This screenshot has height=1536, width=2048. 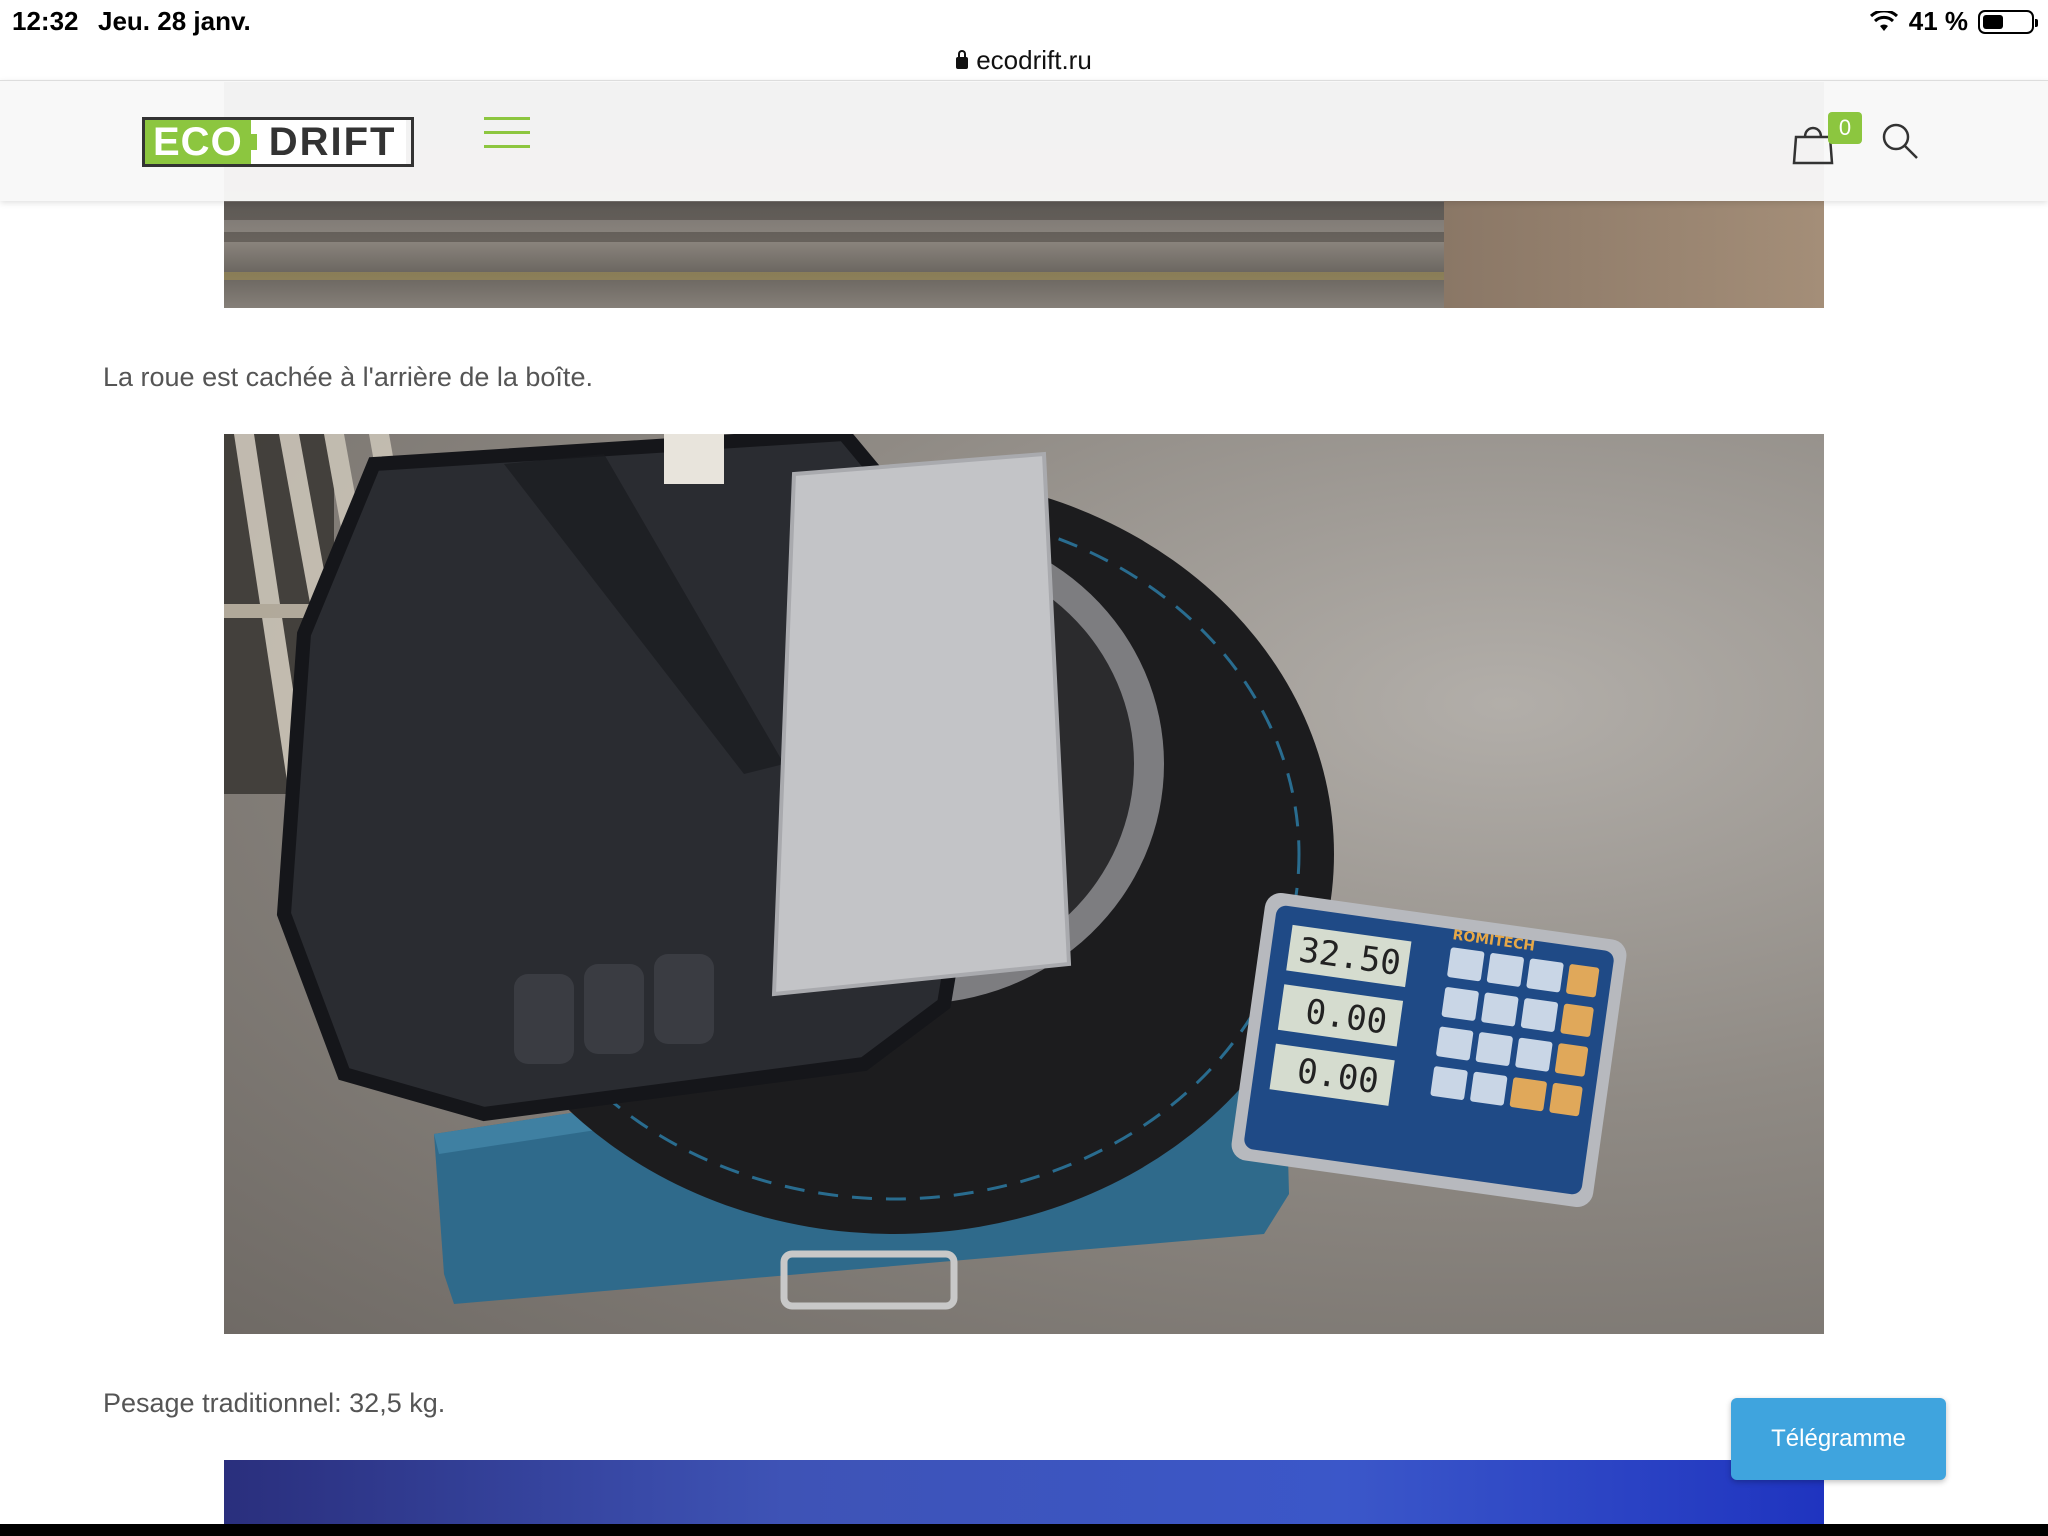 What do you see at coordinates (1024, 20) in the screenshot?
I see `status-bar: 12:32 Jeu. 28 janv. 41 %` at bounding box center [1024, 20].